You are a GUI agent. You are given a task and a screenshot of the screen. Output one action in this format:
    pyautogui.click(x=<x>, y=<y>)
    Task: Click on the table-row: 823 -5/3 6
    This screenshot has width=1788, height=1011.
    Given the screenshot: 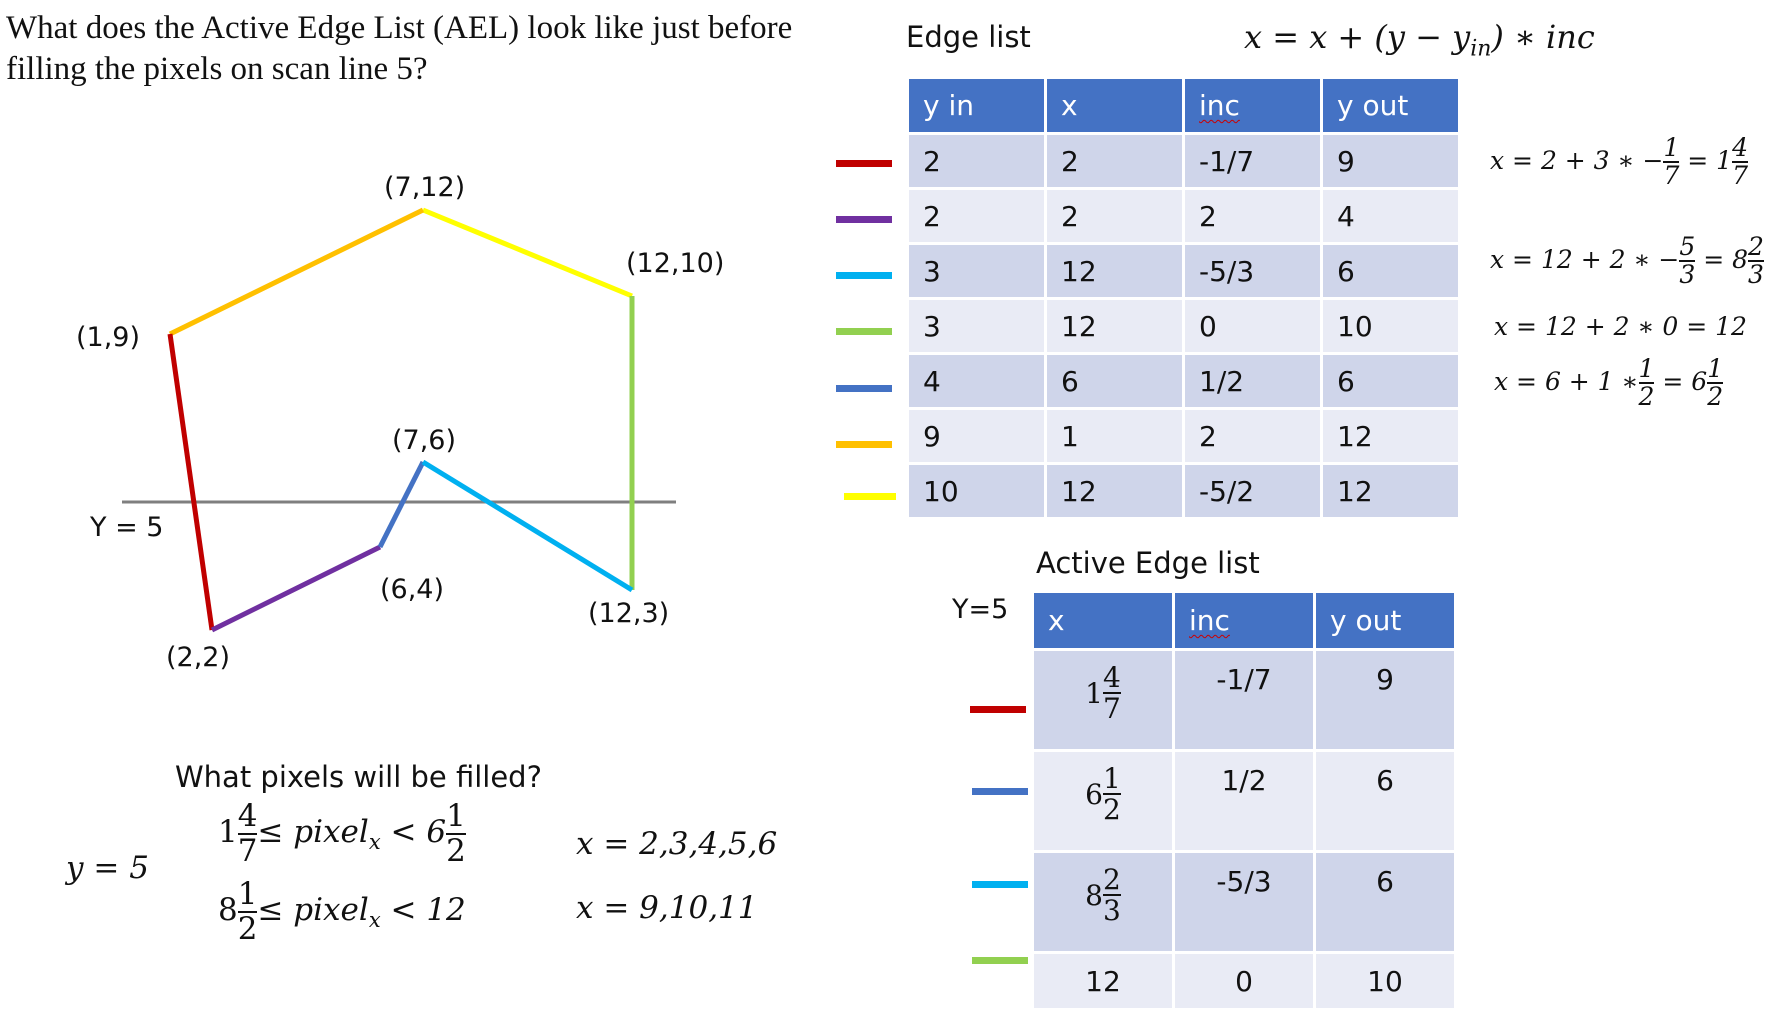 What is the action you would take?
    pyautogui.click(x=1244, y=902)
    